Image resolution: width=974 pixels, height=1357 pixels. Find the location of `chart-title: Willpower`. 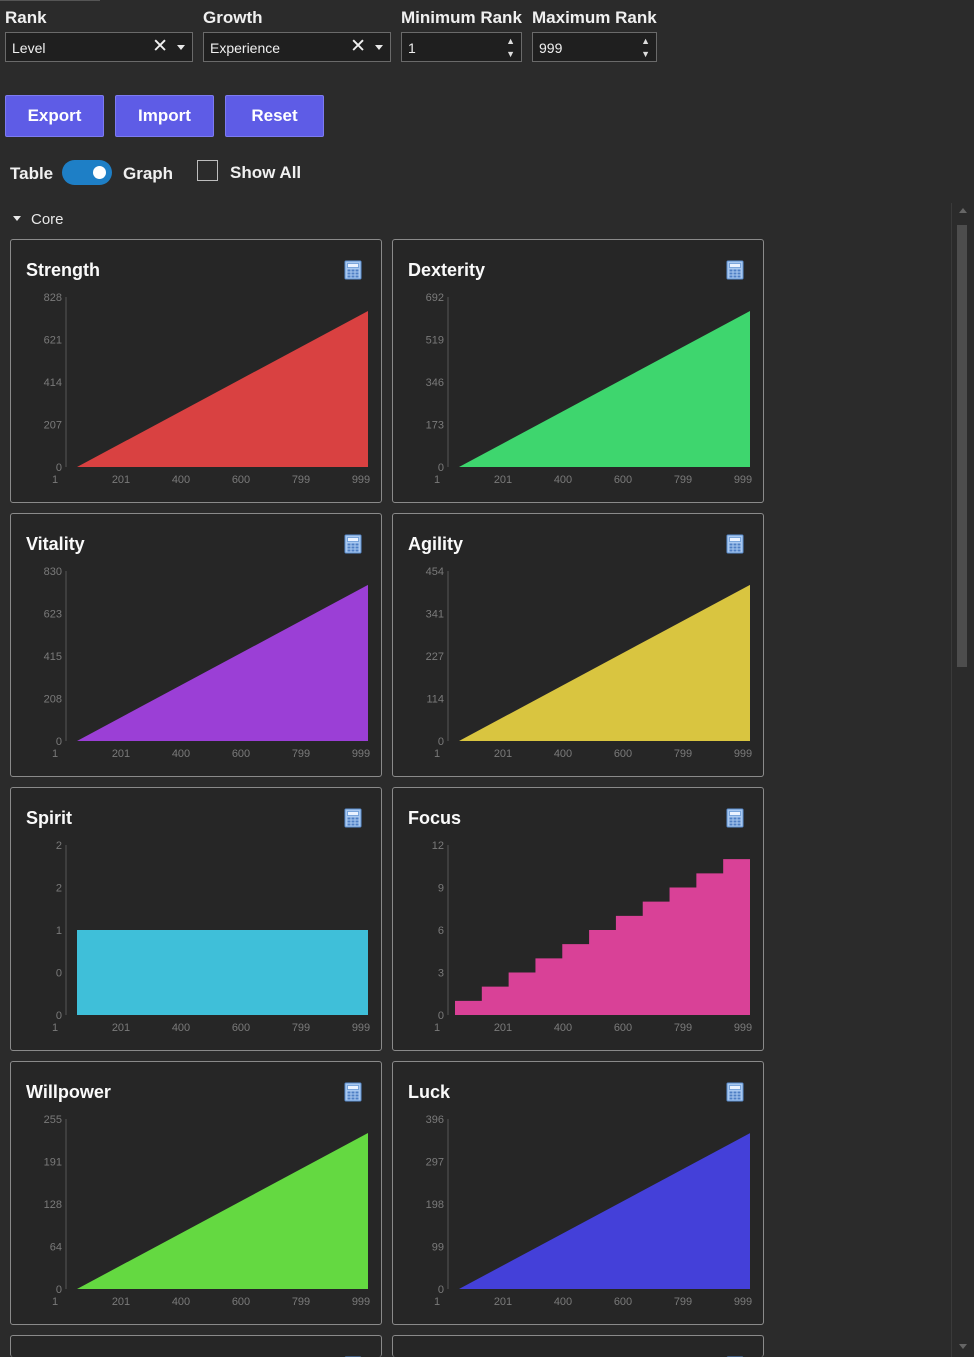

chart-title: Willpower is located at coordinates (68, 1092).